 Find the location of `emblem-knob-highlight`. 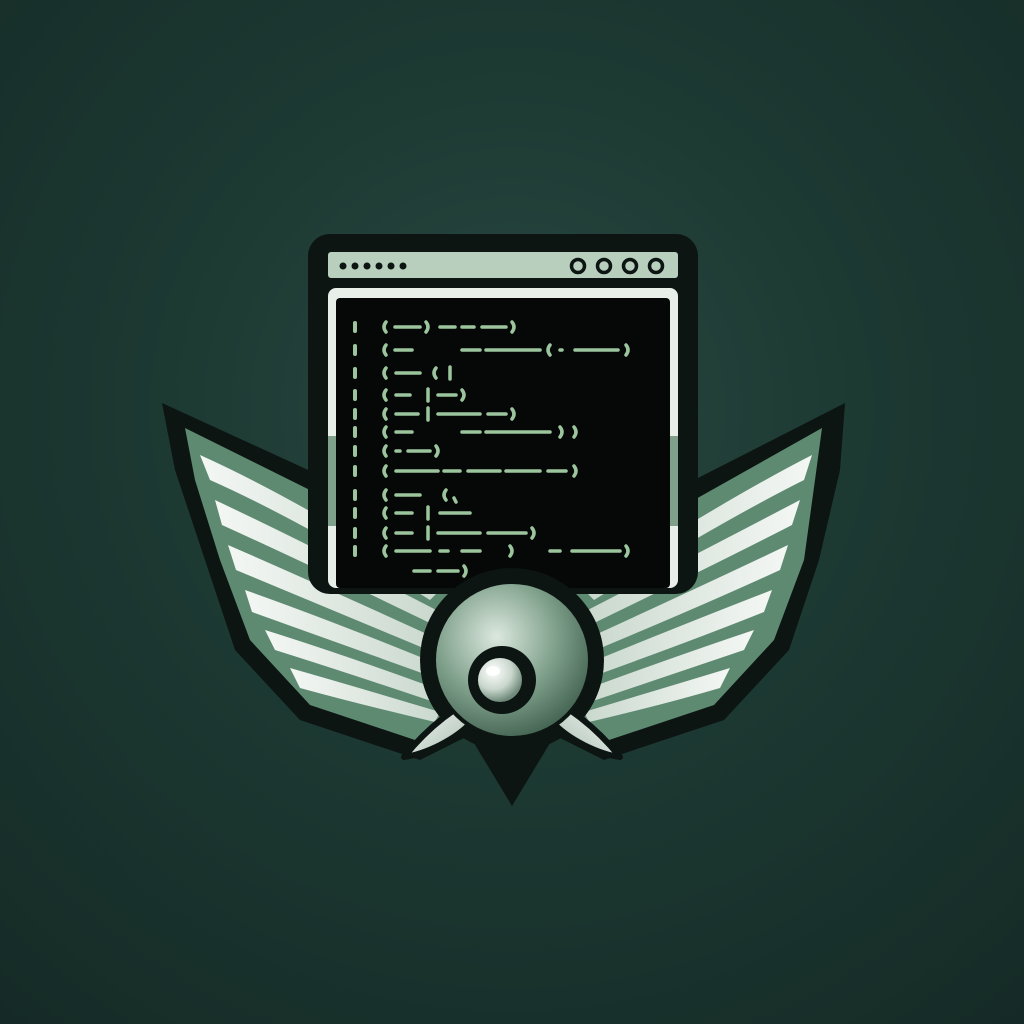

emblem-knob-highlight is located at coordinates (493, 671).